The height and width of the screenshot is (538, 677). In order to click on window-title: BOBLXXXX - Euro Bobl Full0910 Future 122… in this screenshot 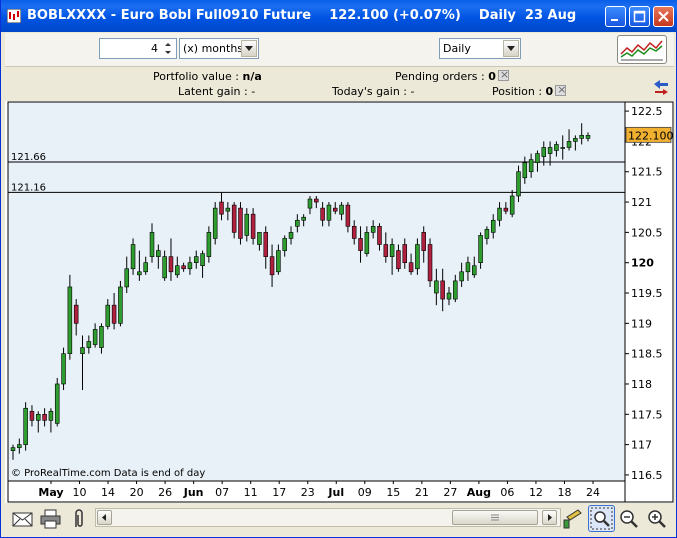, I will do `click(302, 15)`.